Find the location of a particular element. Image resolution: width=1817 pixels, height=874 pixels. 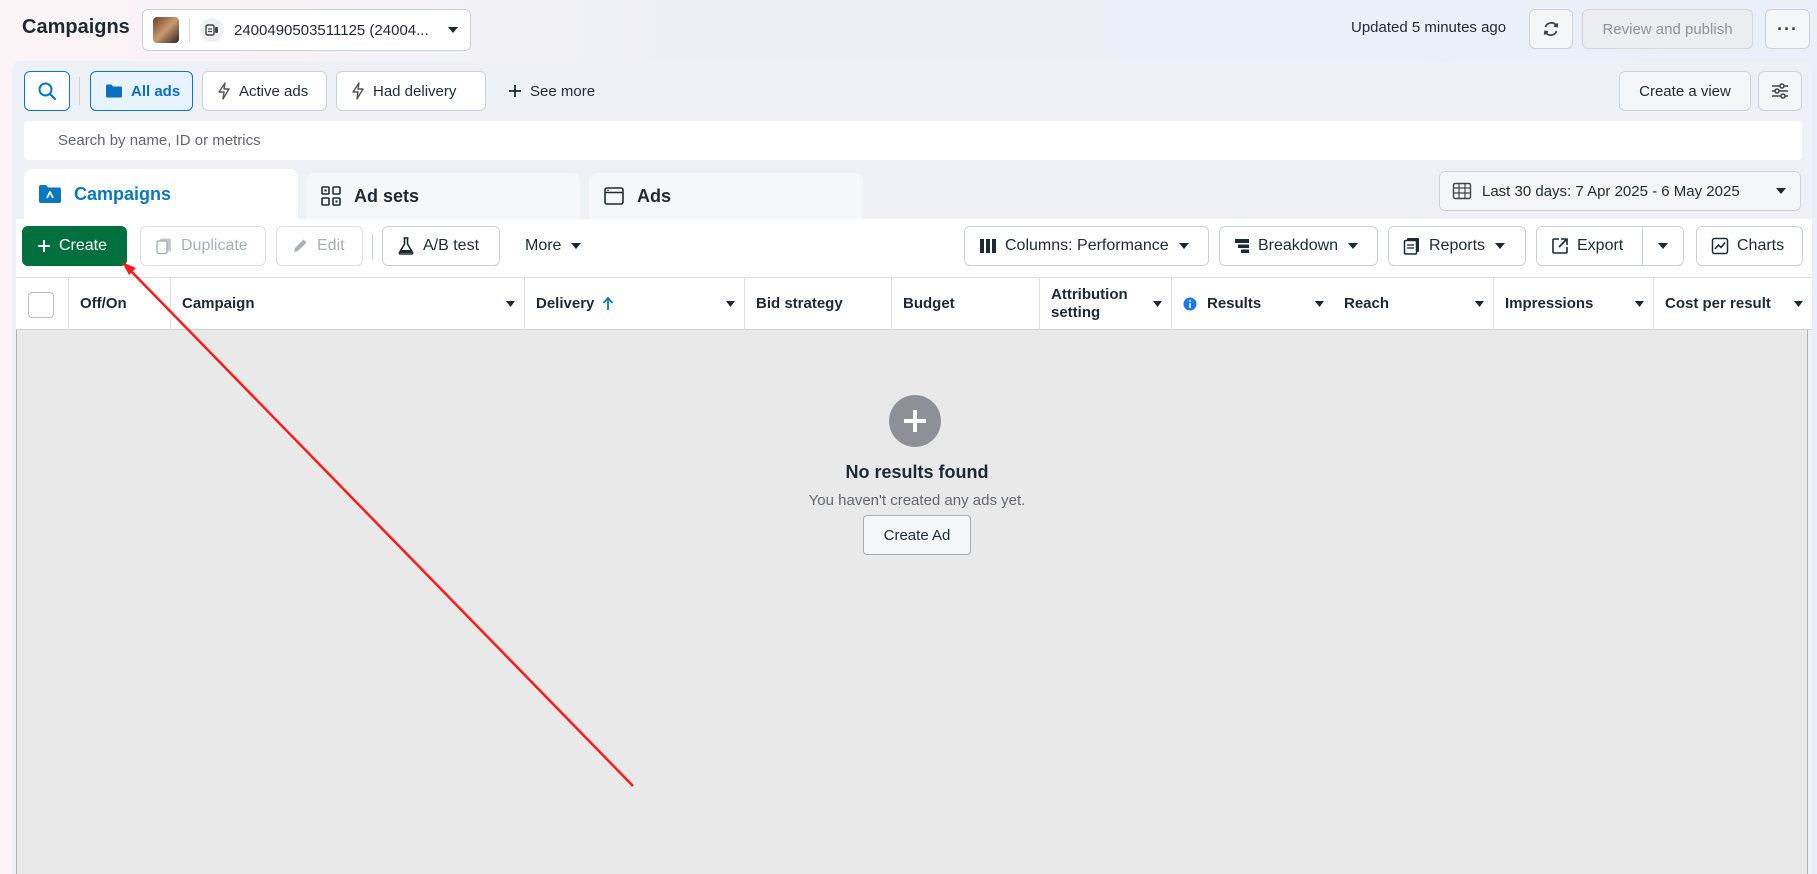

reports-button: Reports is located at coordinates (1457, 246).